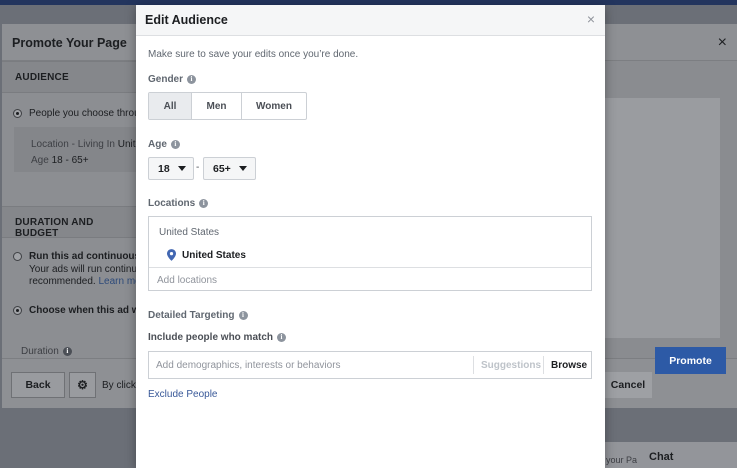 This screenshot has height=468, width=737. I want to click on preview-panel, so click(662, 218).